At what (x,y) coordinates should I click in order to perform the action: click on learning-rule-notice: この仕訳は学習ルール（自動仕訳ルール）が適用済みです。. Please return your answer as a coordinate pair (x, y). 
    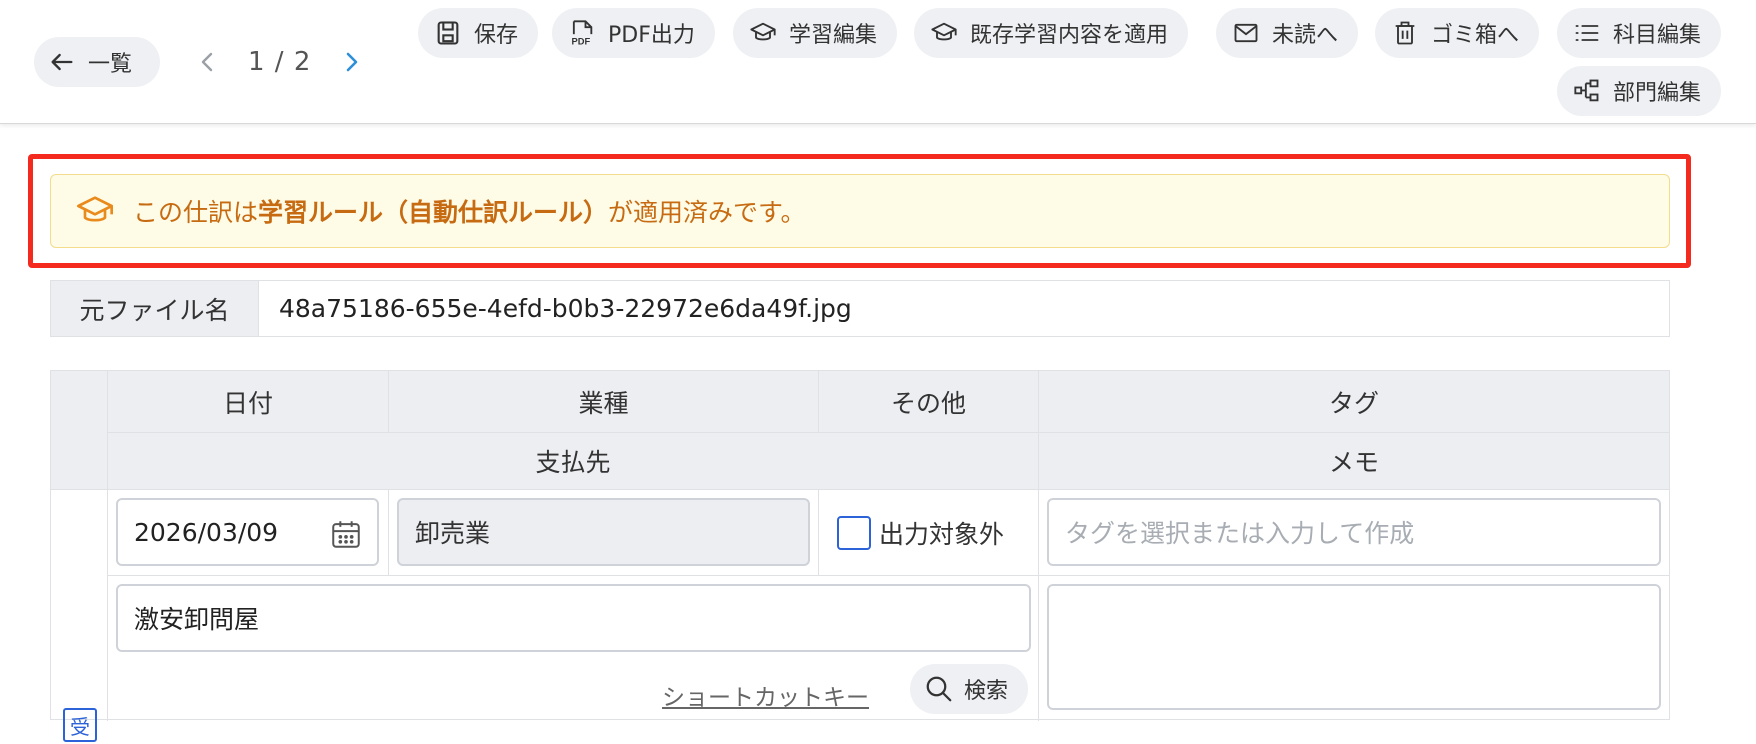
    Looking at the image, I should click on (860, 211).